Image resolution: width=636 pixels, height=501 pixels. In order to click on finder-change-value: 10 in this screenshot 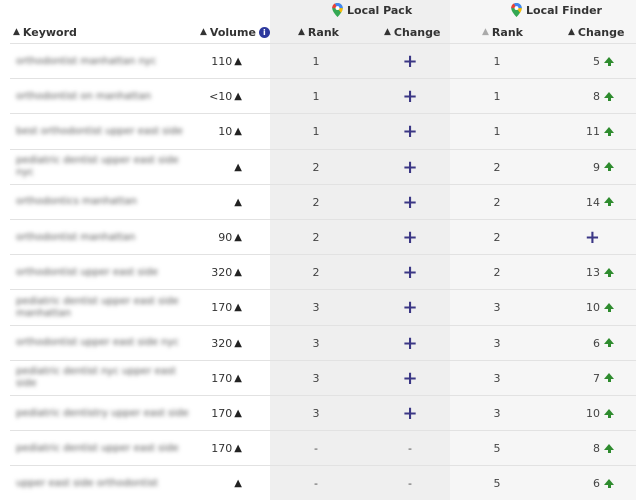, I will do `click(593, 413)`.